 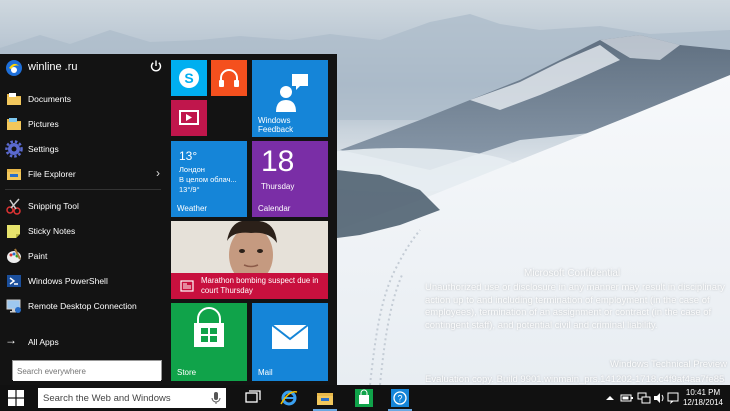 What do you see at coordinates (13, 306) in the screenshot?
I see `remote-desktop-icon` at bounding box center [13, 306].